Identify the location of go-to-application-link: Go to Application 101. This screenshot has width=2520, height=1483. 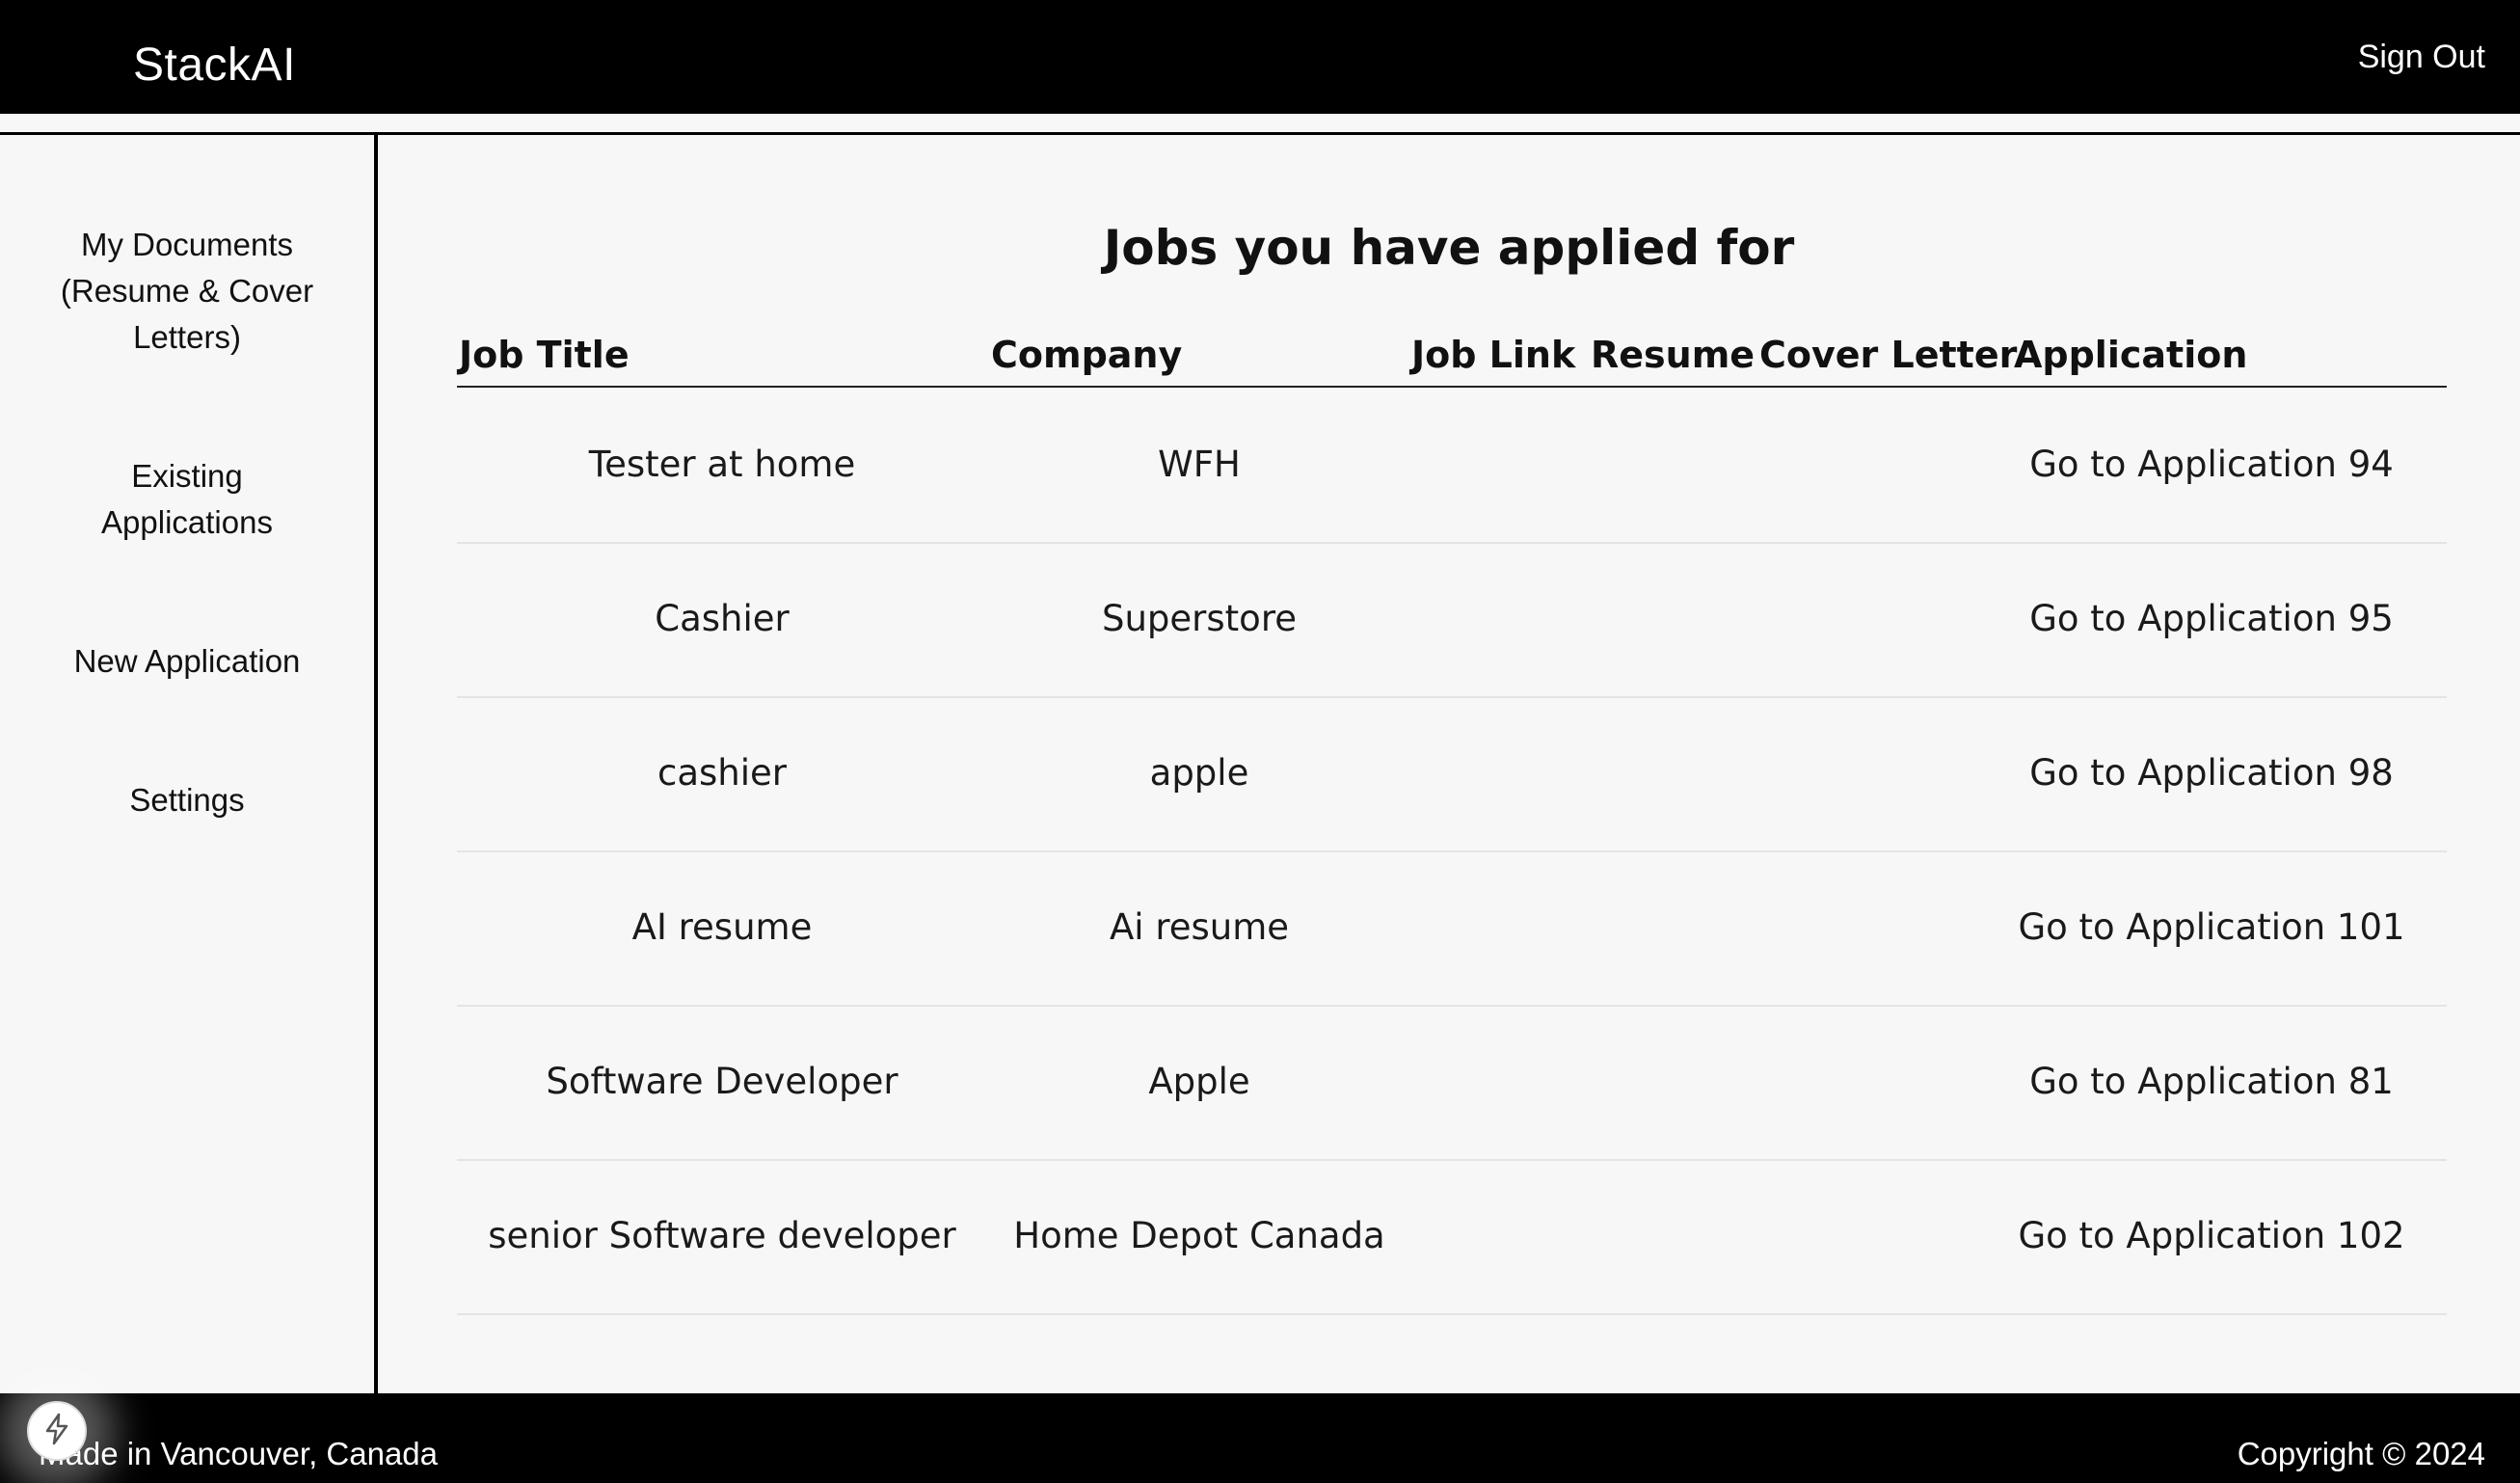
(2211, 927).